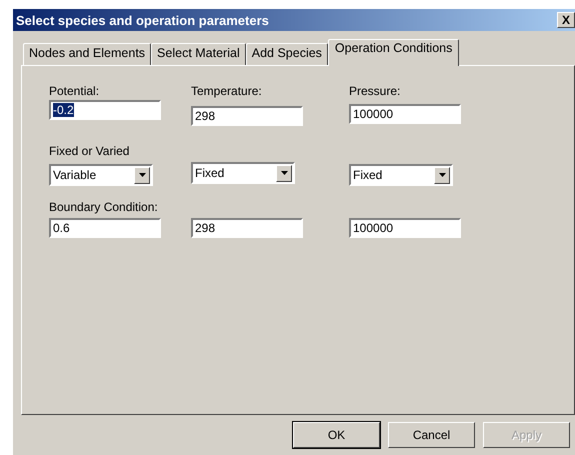 The width and height of the screenshot is (575, 455). I want to click on section-label: Fixed or Varied, so click(89, 151).